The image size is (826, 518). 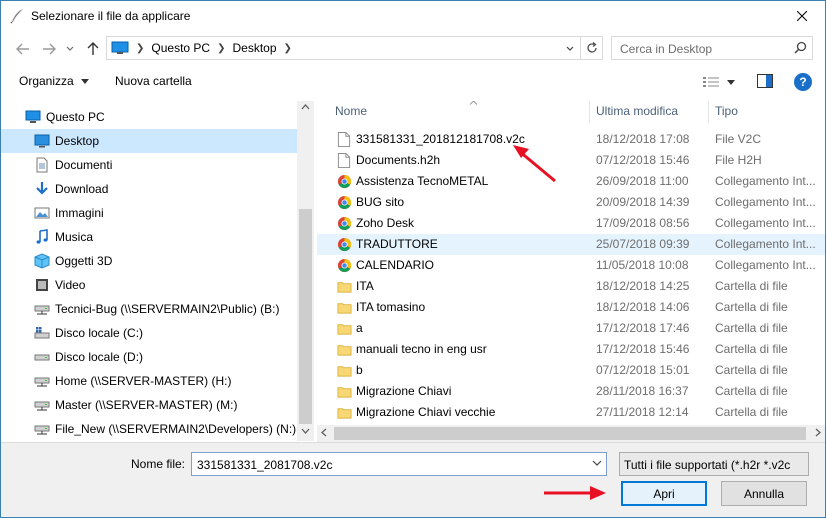 I want to click on address-dropdown-button, so click(x=570, y=49).